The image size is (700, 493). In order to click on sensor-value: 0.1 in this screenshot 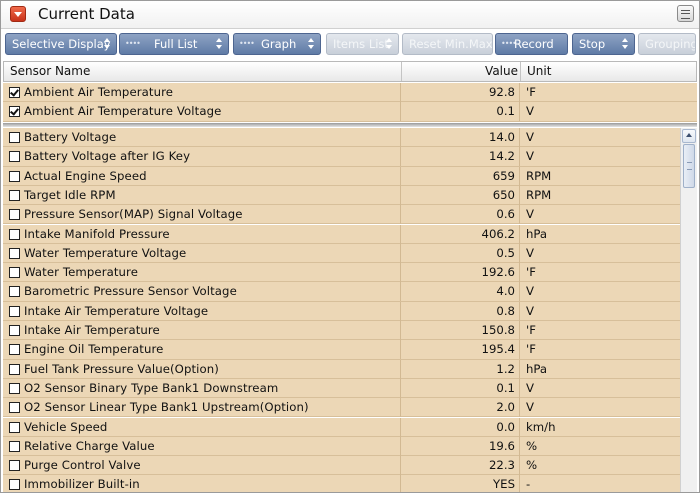, I will do `click(505, 387)`.